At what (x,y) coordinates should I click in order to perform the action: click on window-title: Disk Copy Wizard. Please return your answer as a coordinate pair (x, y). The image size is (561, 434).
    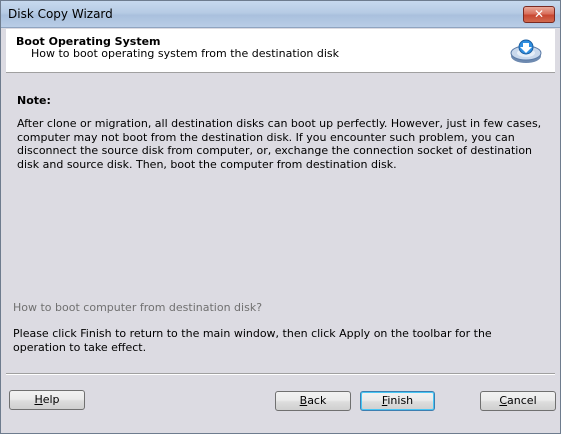
    Looking at the image, I should click on (60, 14).